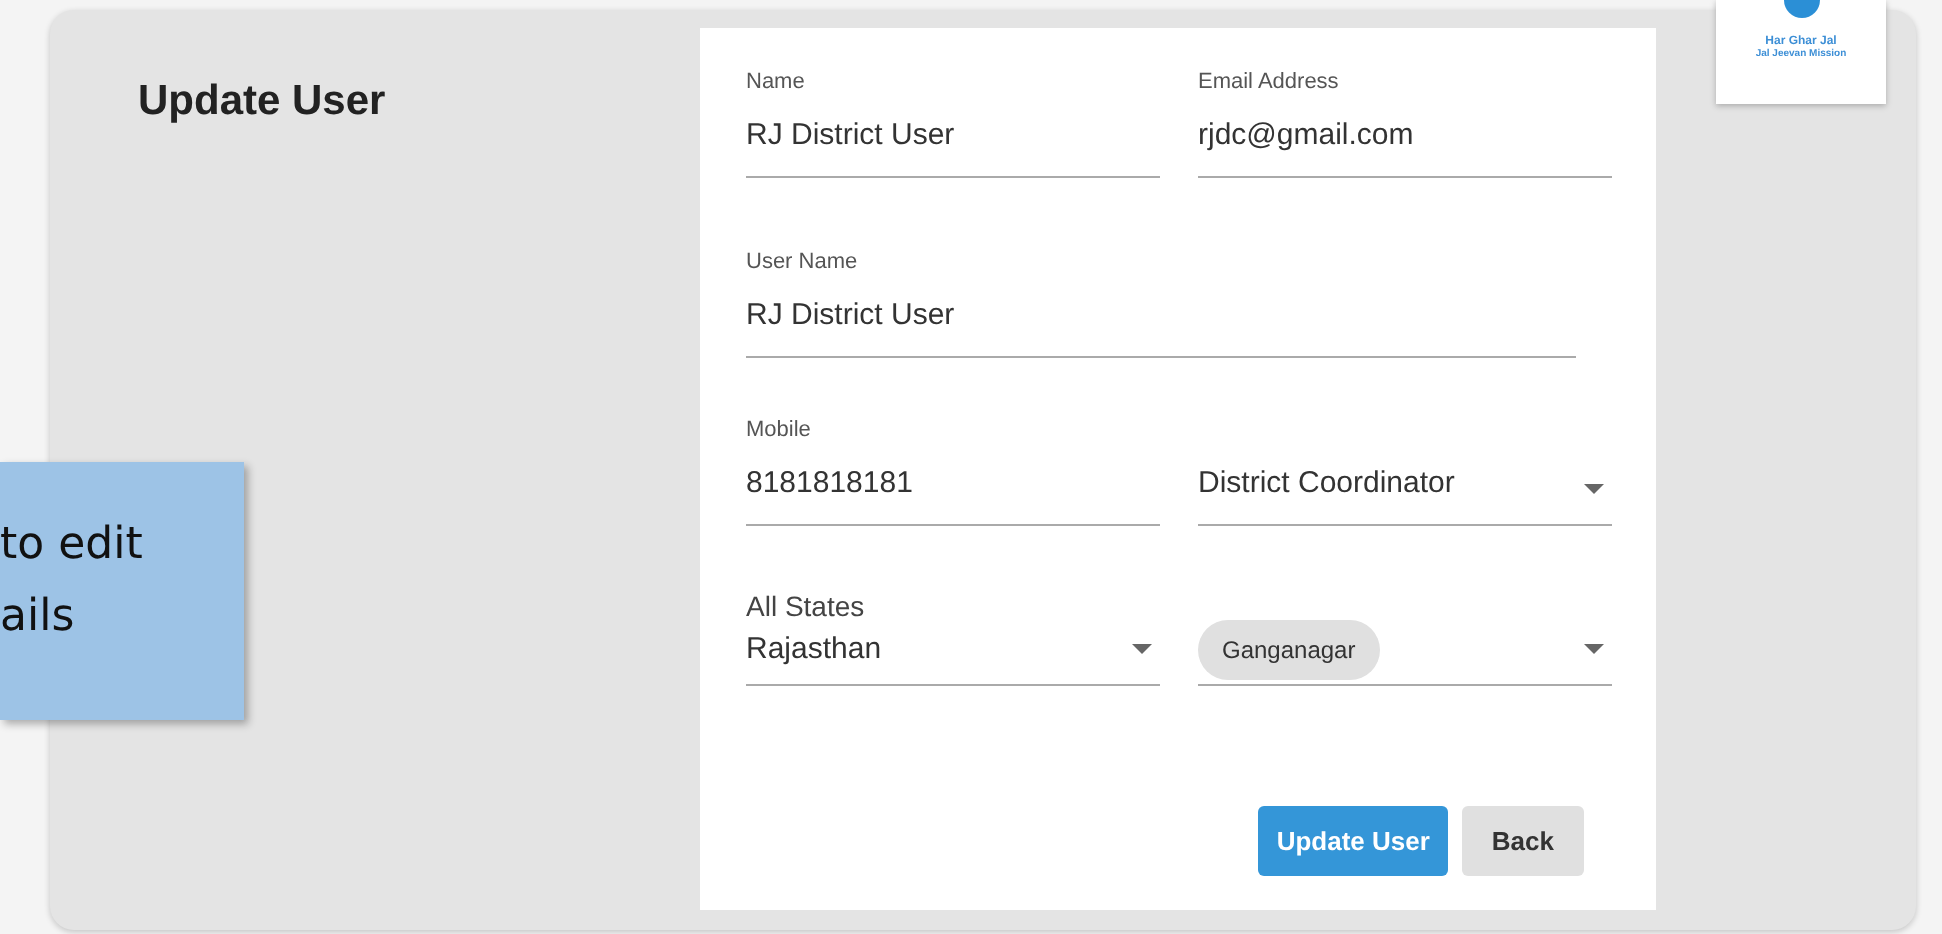 This screenshot has width=1942, height=934. What do you see at coordinates (1801, 9) in the screenshot?
I see `water-drop-icon` at bounding box center [1801, 9].